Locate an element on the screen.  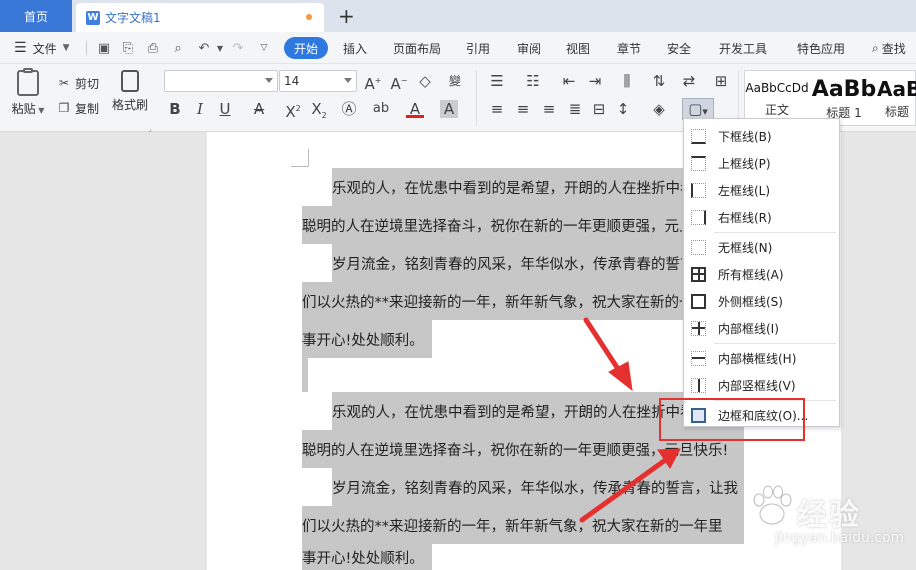
search-label: 查找 is located at coordinates (893, 48).